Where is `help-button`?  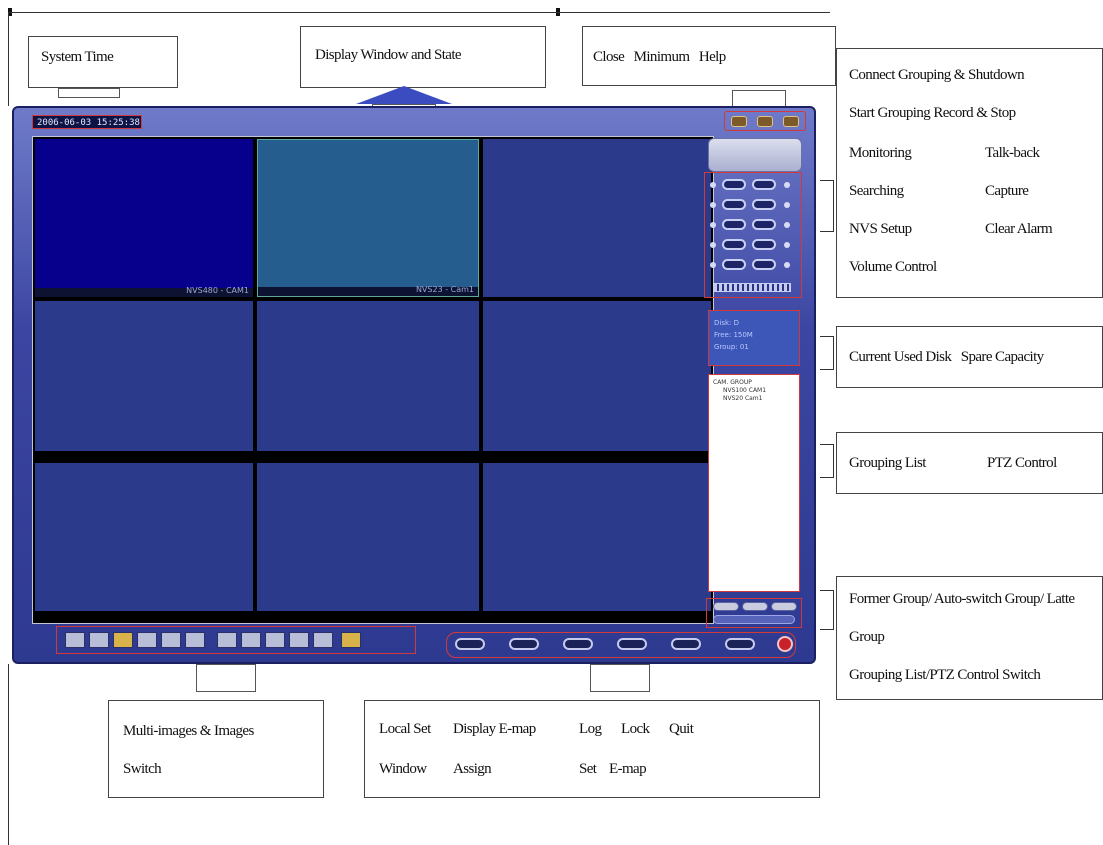
help-button is located at coordinates (791, 121).